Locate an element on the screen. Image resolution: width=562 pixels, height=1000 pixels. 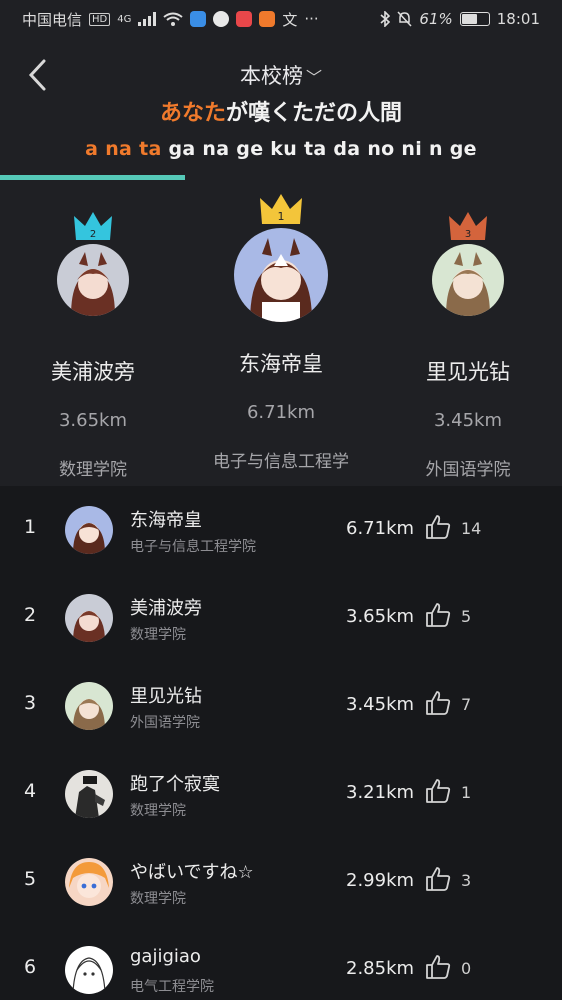
battery-icon is located at coordinates (474, 19).